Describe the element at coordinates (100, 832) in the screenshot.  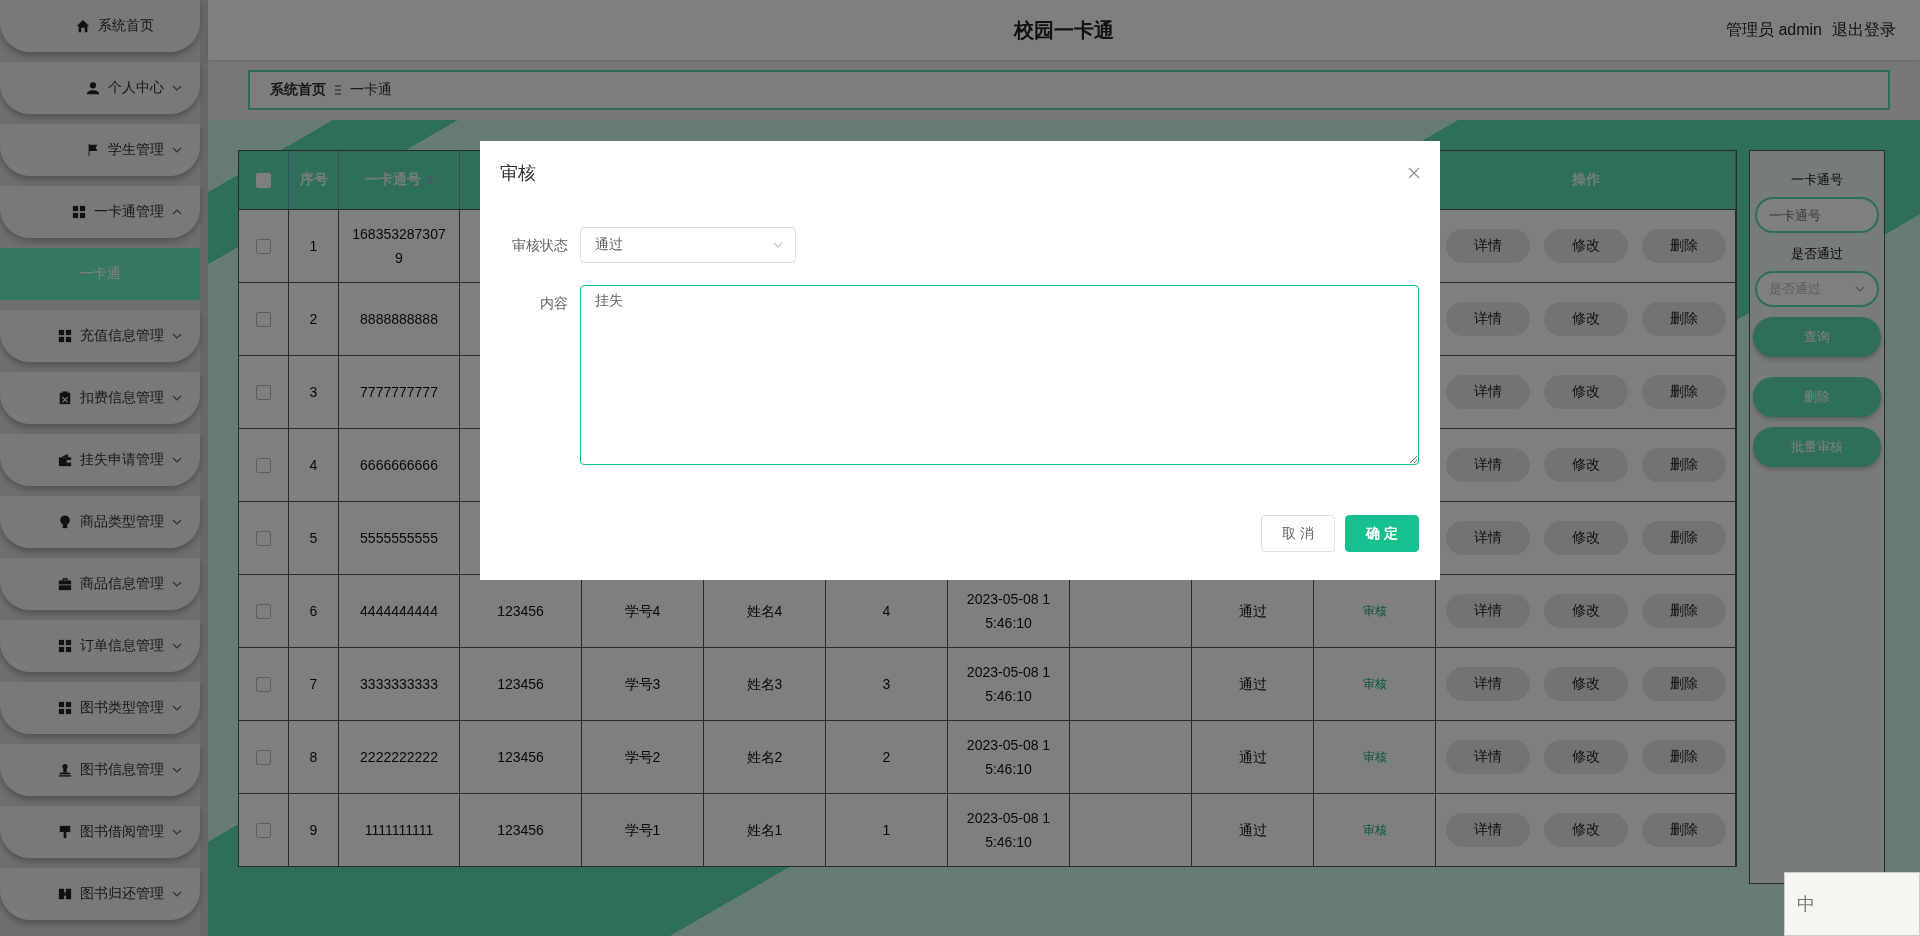
I see `sidebar-item: 图书借阅管理` at that location.